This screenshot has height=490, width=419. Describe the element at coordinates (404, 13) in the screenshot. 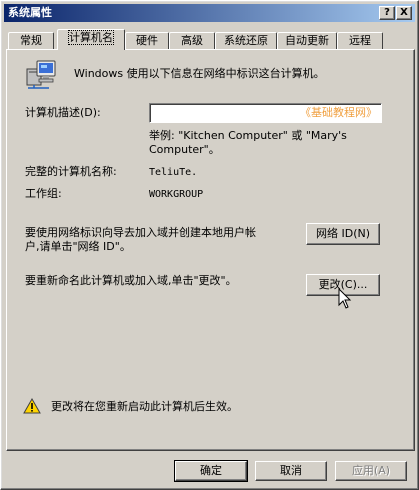

I see `close-button: X` at that location.